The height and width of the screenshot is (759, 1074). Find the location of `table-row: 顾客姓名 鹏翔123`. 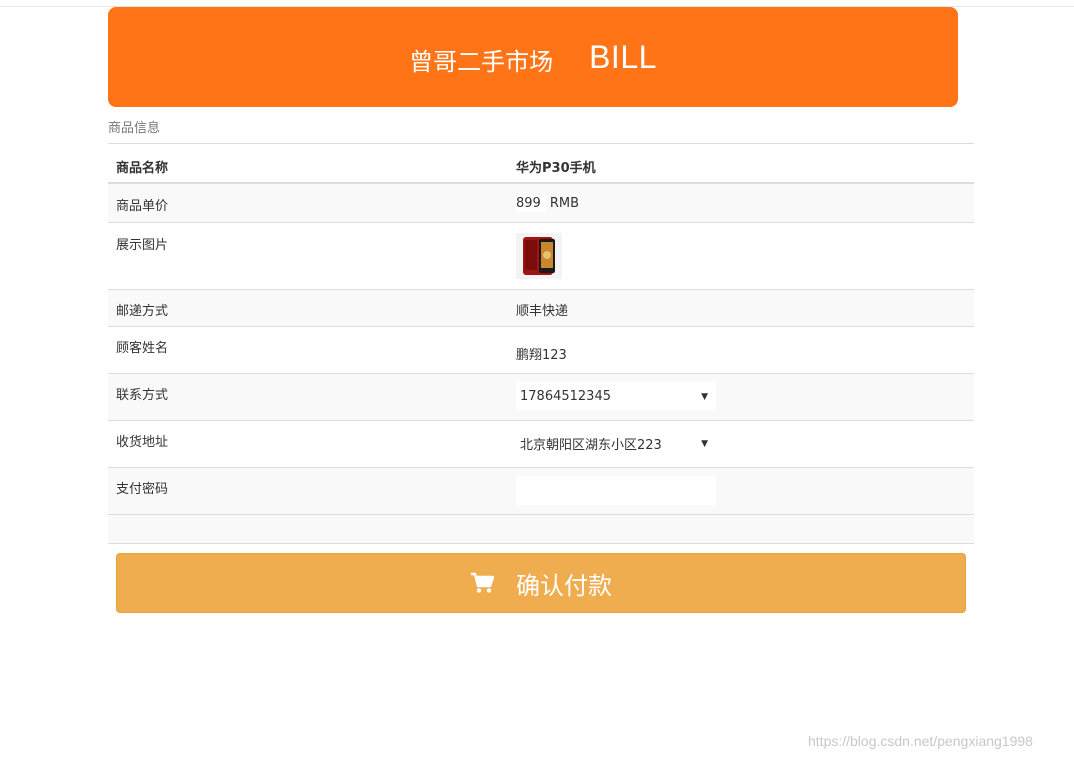

table-row: 顾客姓名 鹏翔123 is located at coordinates (541, 349).